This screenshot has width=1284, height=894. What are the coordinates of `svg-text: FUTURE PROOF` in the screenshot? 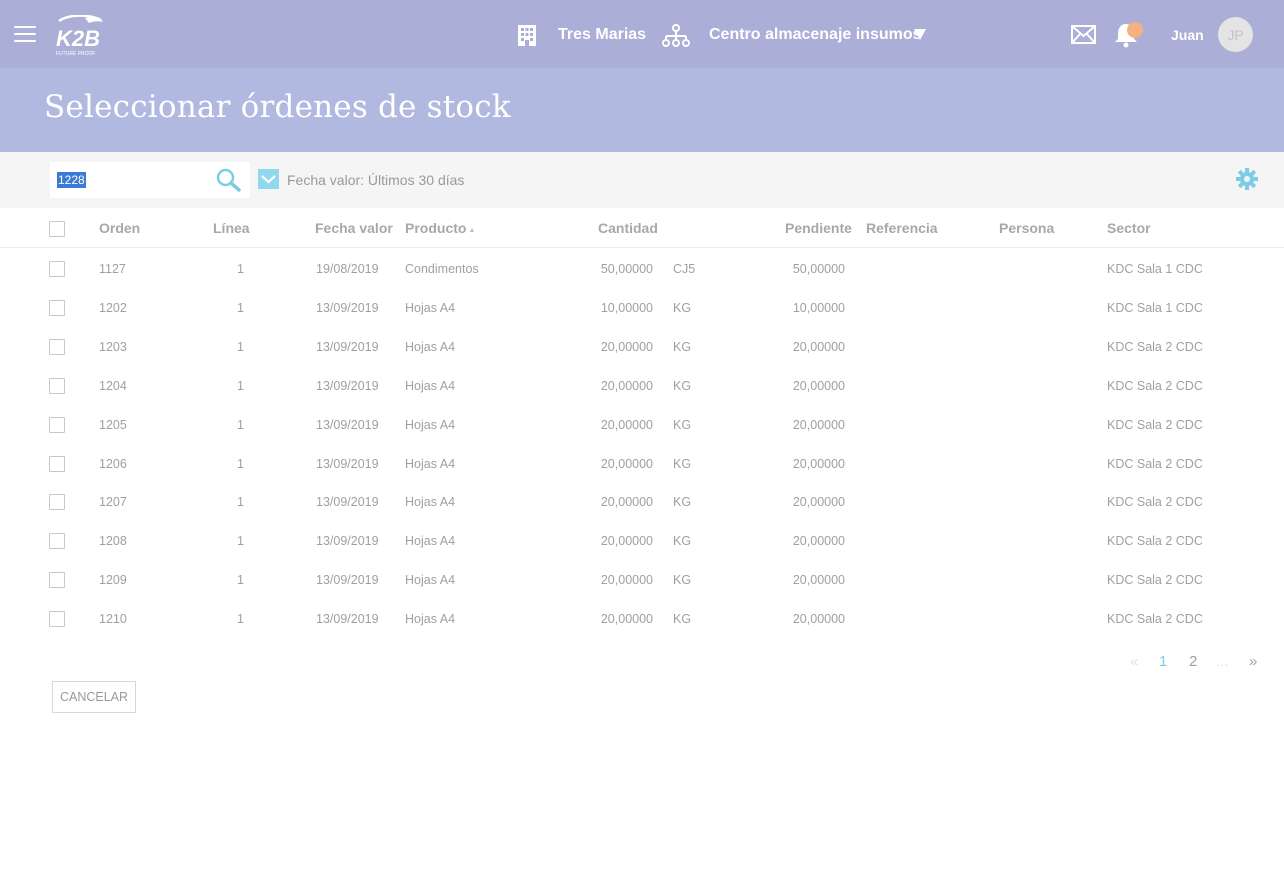 It's located at (75, 54).